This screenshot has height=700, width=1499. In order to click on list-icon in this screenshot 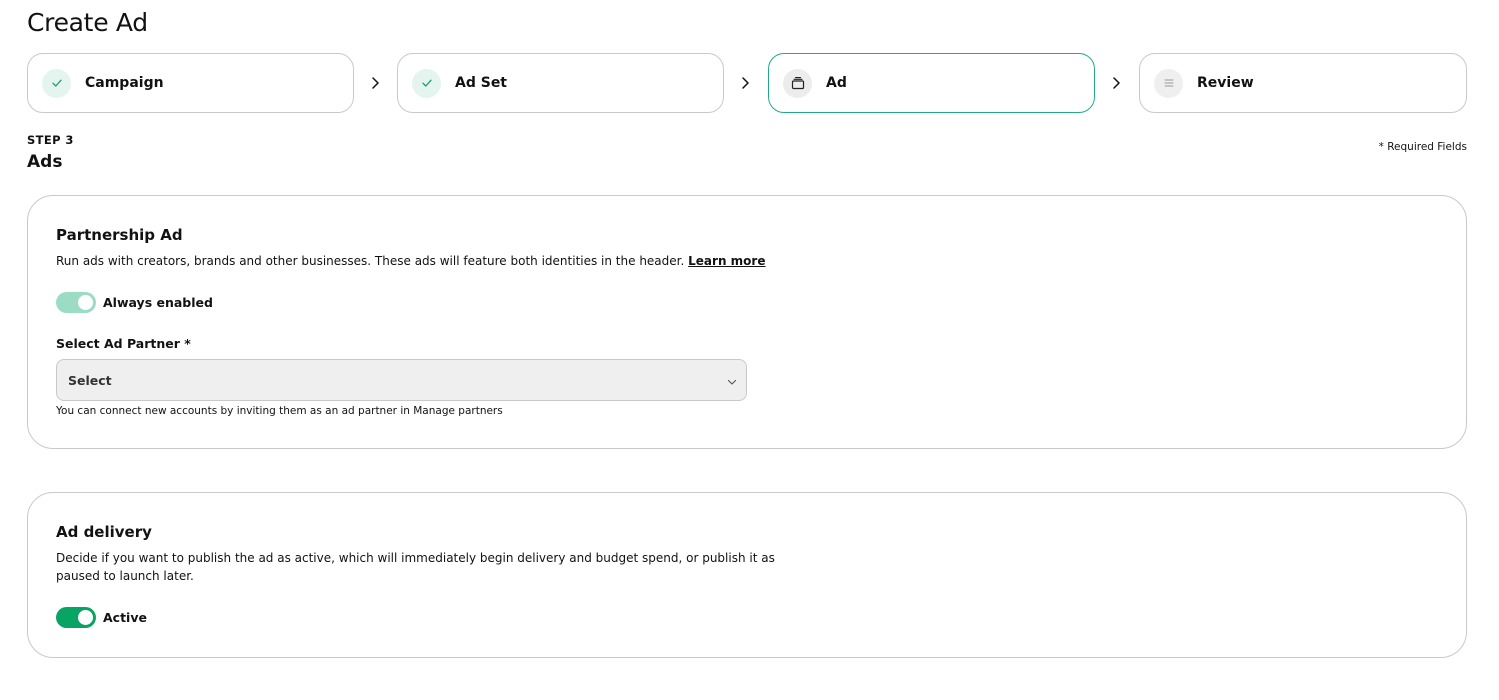, I will do `click(1168, 83)`.